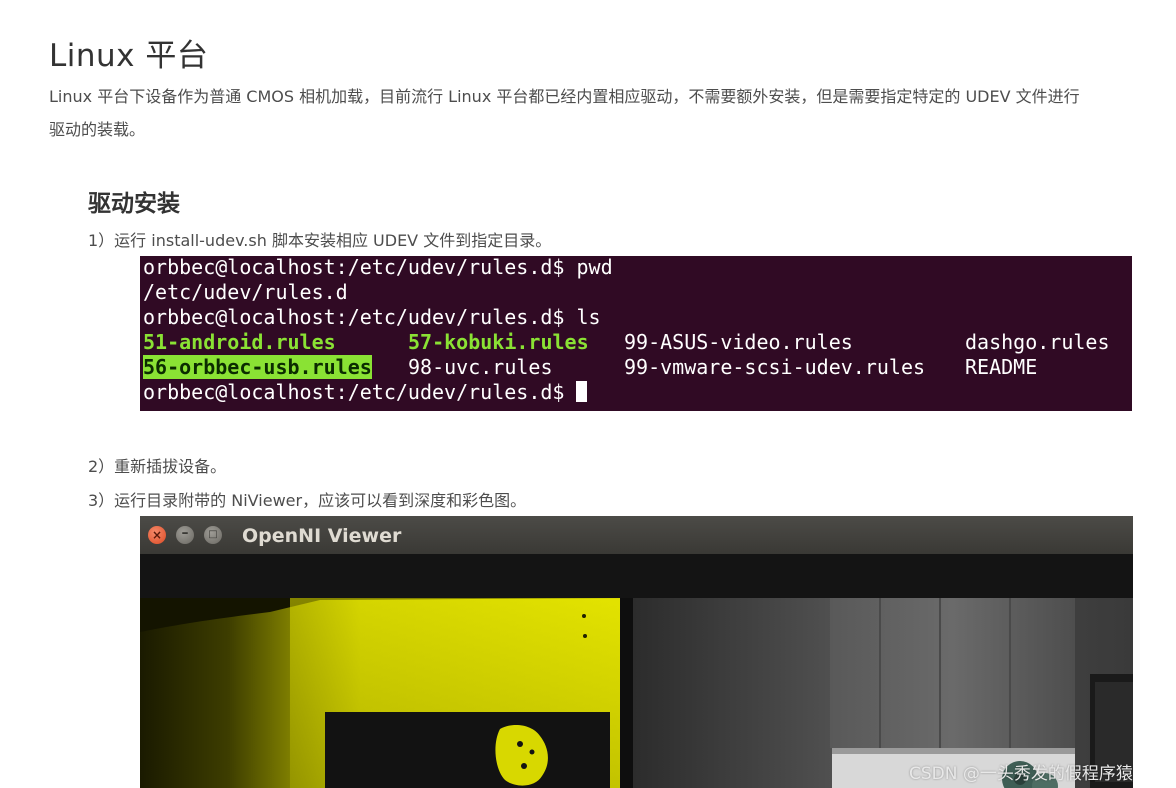 This screenshot has width=1176, height=788. What do you see at coordinates (386, 693) in the screenshot?
I see `depth-image` at bounding box center [386, 693].